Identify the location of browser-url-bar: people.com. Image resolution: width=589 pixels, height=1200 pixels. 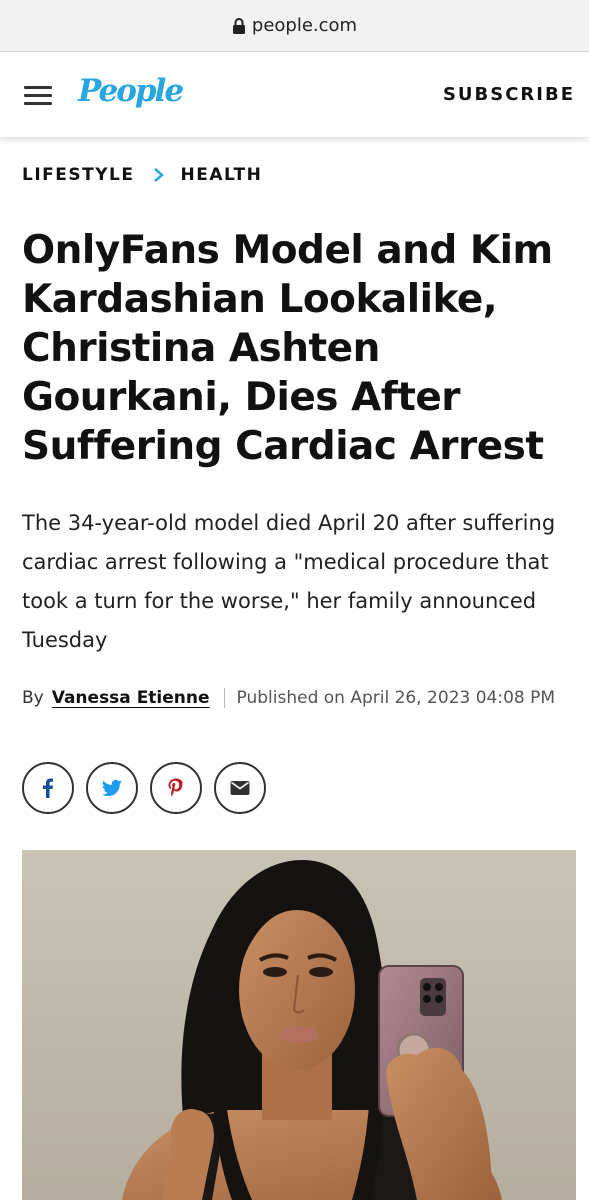
(294, 26).